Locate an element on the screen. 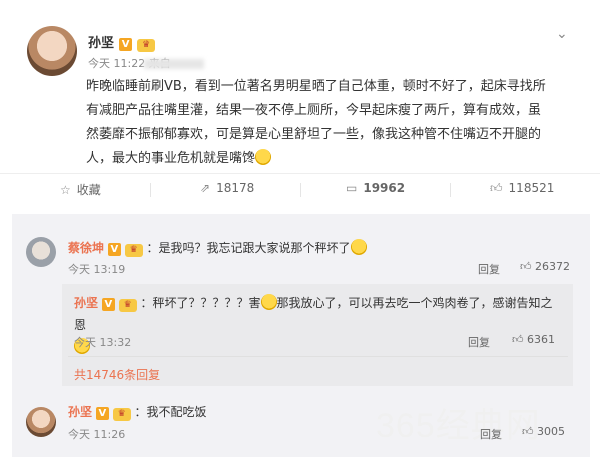 This screenshot has height=457, width=600. reply-time: 今天 13:32 is located at coordinates (103, 342).